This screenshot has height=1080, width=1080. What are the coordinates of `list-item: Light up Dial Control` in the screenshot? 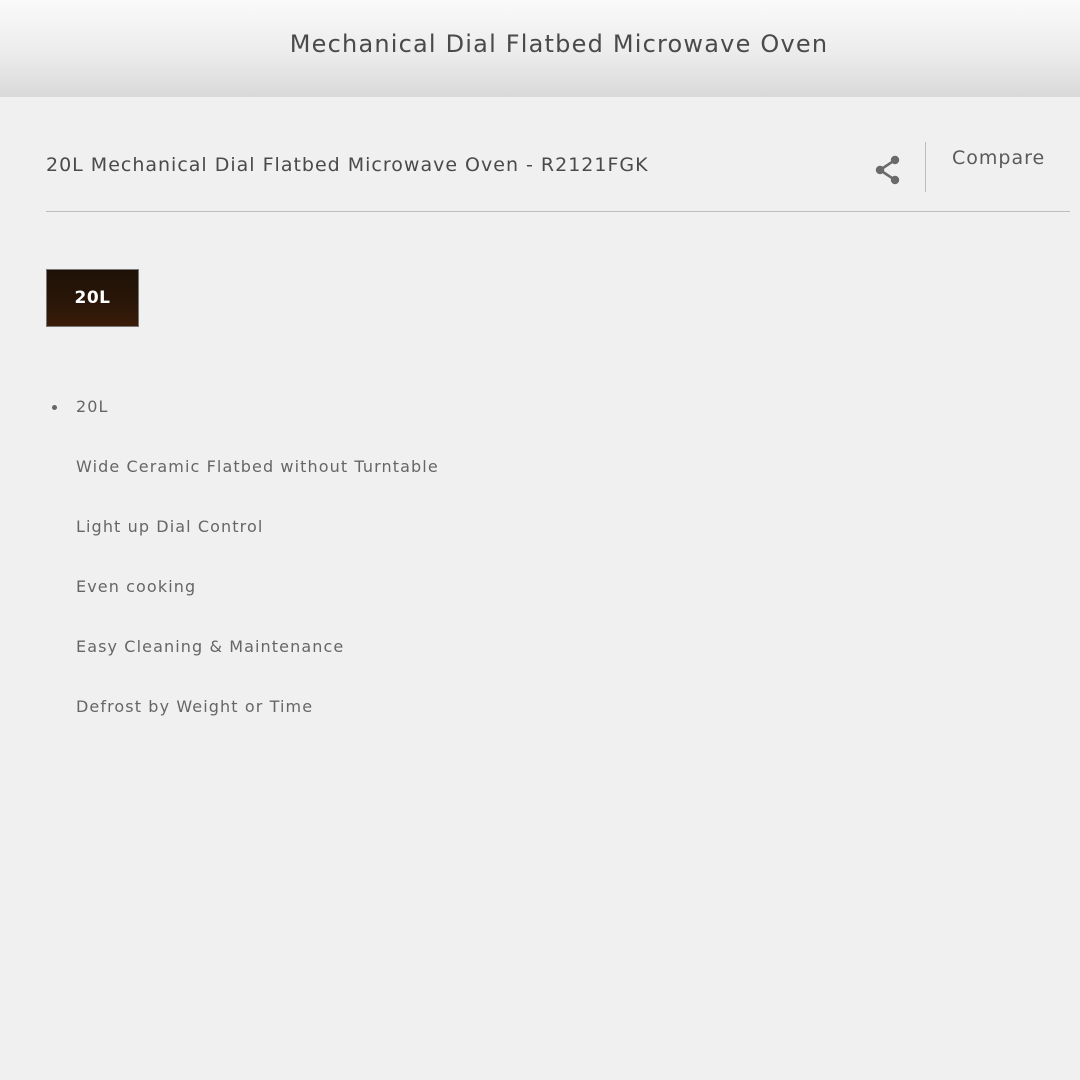 It's located at (257, 544).